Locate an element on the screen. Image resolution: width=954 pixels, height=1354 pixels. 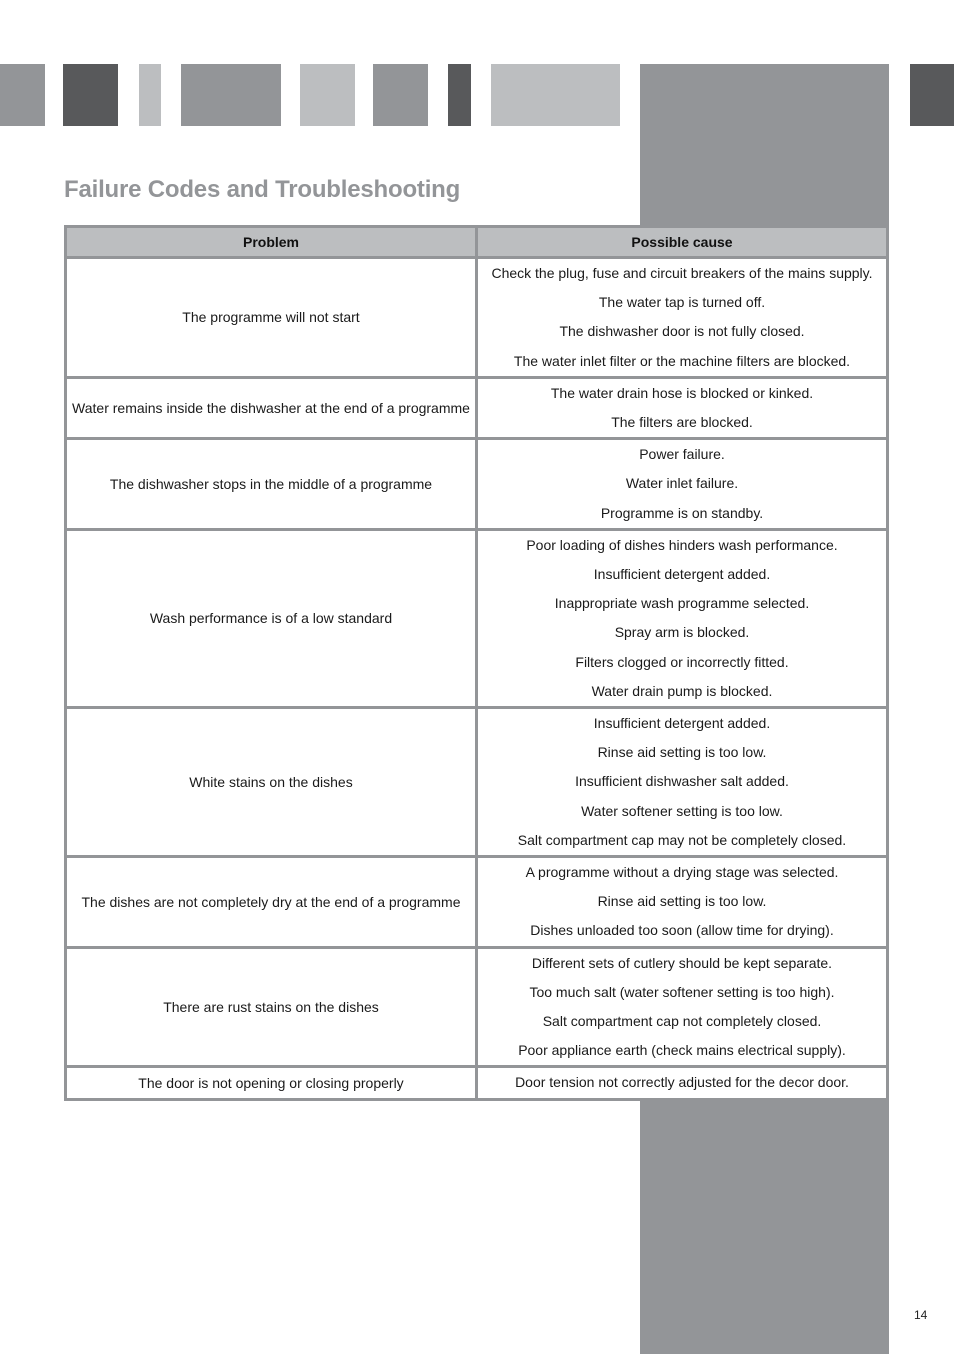
cause-item: Insufficient dishwasher salt added. is located at coordinates (682, 781).